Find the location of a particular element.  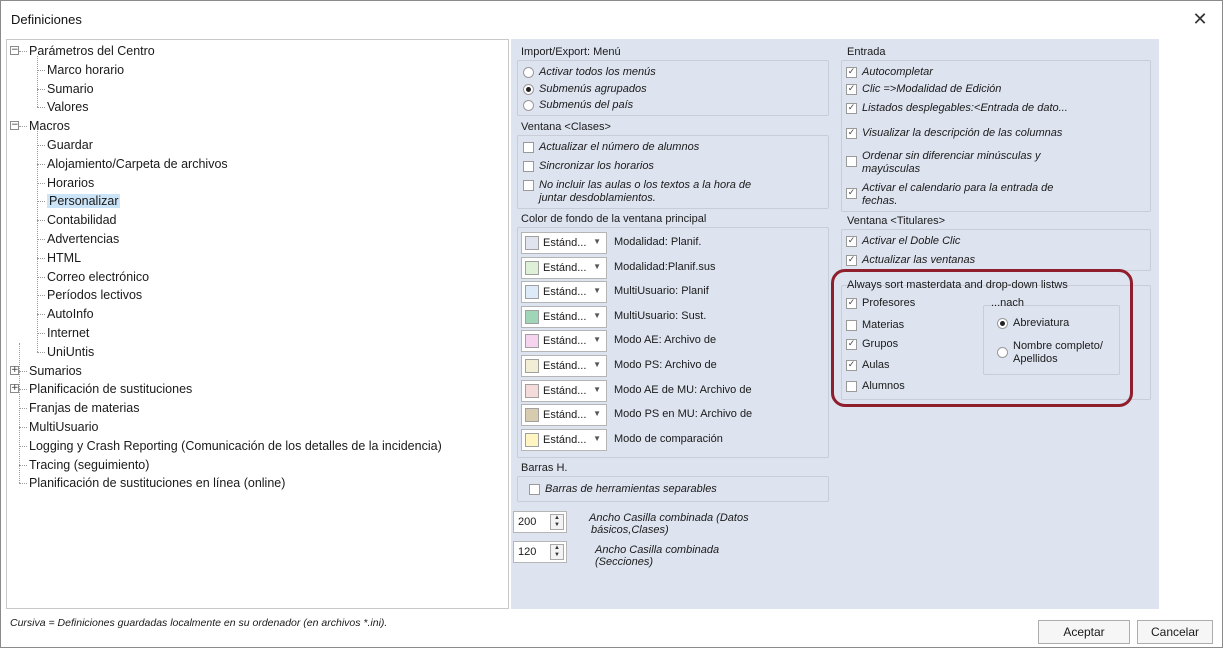

color-row-label: MultiUsuario: Planif is located at coordinates (661, 291).